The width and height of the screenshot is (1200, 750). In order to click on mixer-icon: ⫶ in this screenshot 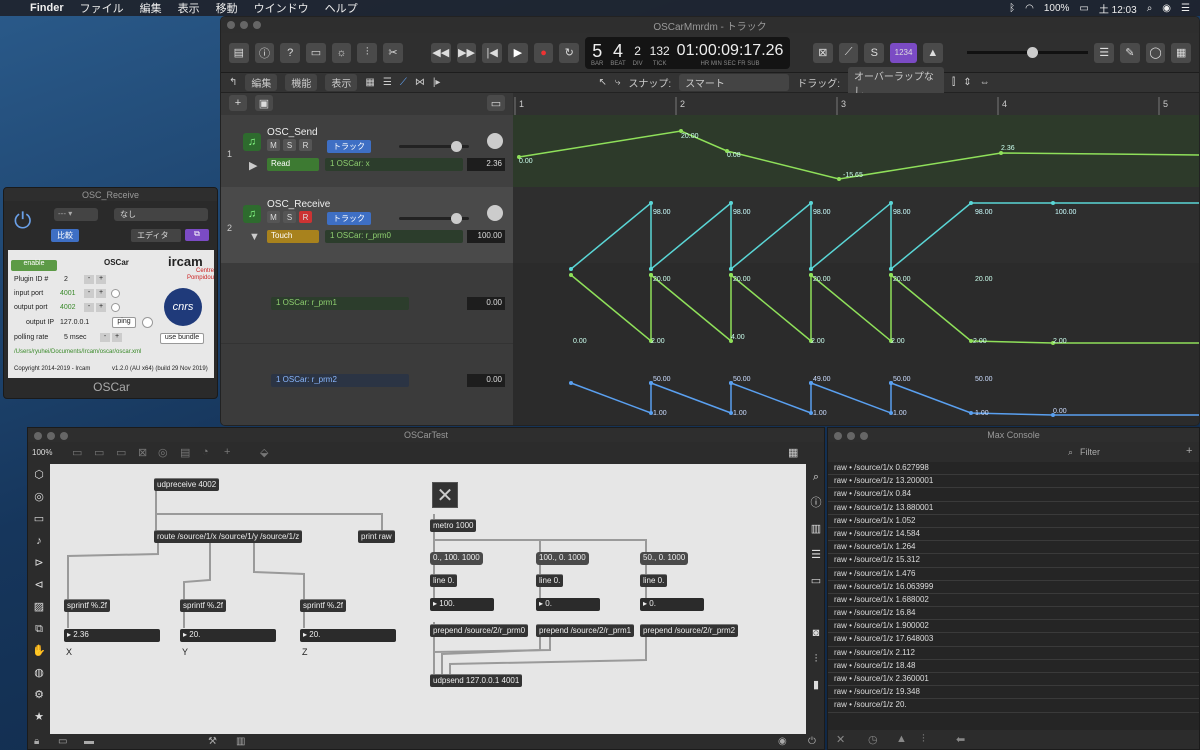, I will do `click(367, 52)`.